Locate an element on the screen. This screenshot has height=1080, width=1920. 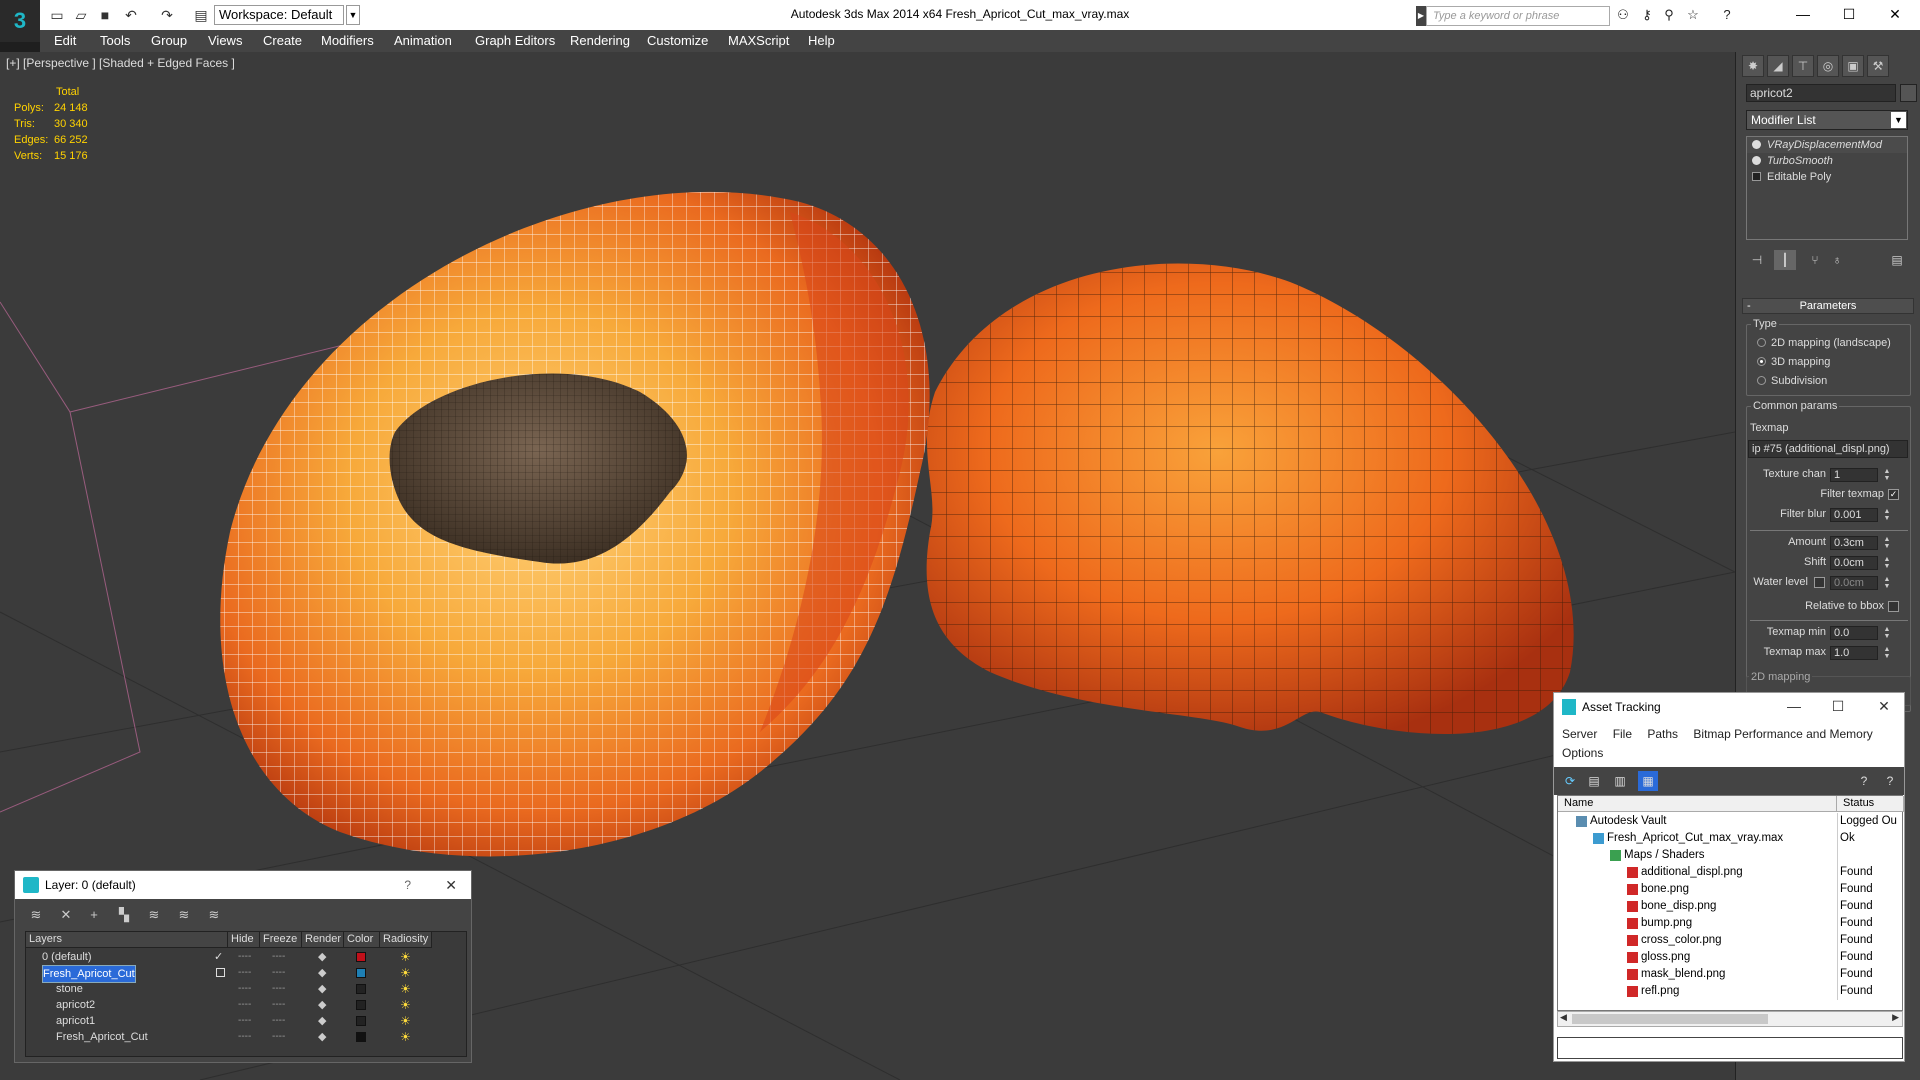
menu-maxscript: MAXScript is located at coordinates (758, 40).